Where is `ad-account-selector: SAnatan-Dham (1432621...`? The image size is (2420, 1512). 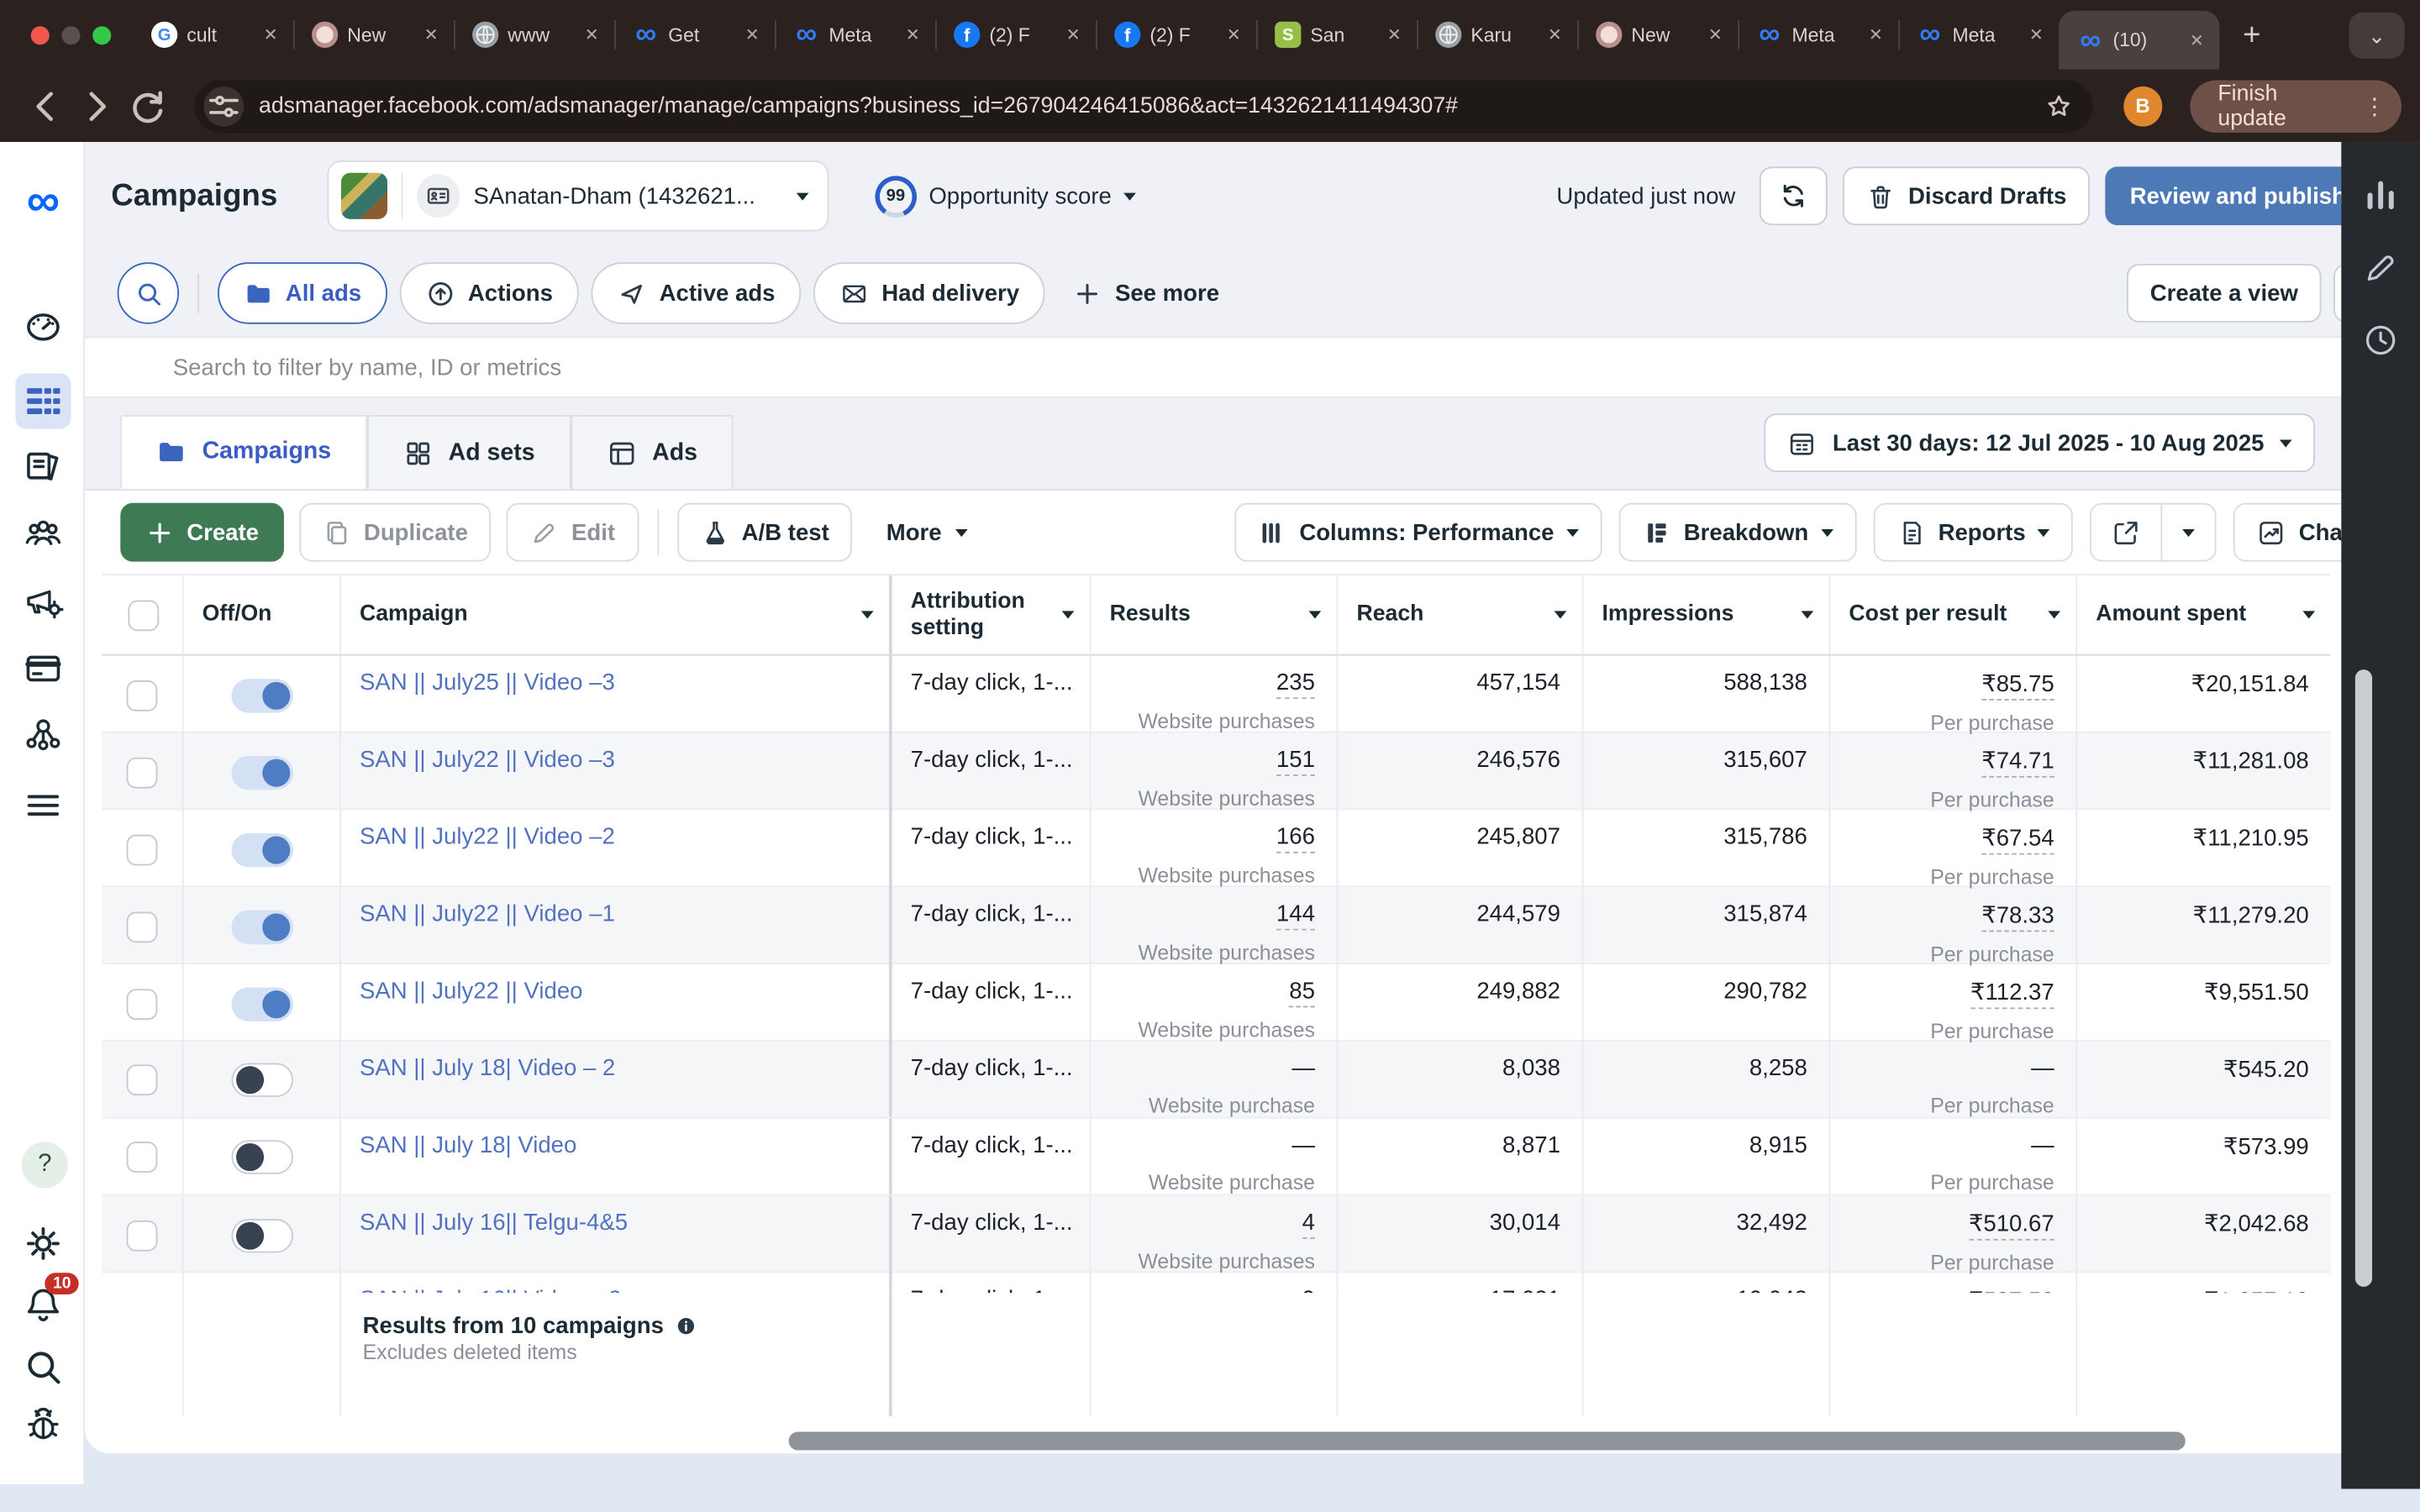
ad-account-selector: SAnatan-Dham (1432621... is located at coordinates (578, 196).